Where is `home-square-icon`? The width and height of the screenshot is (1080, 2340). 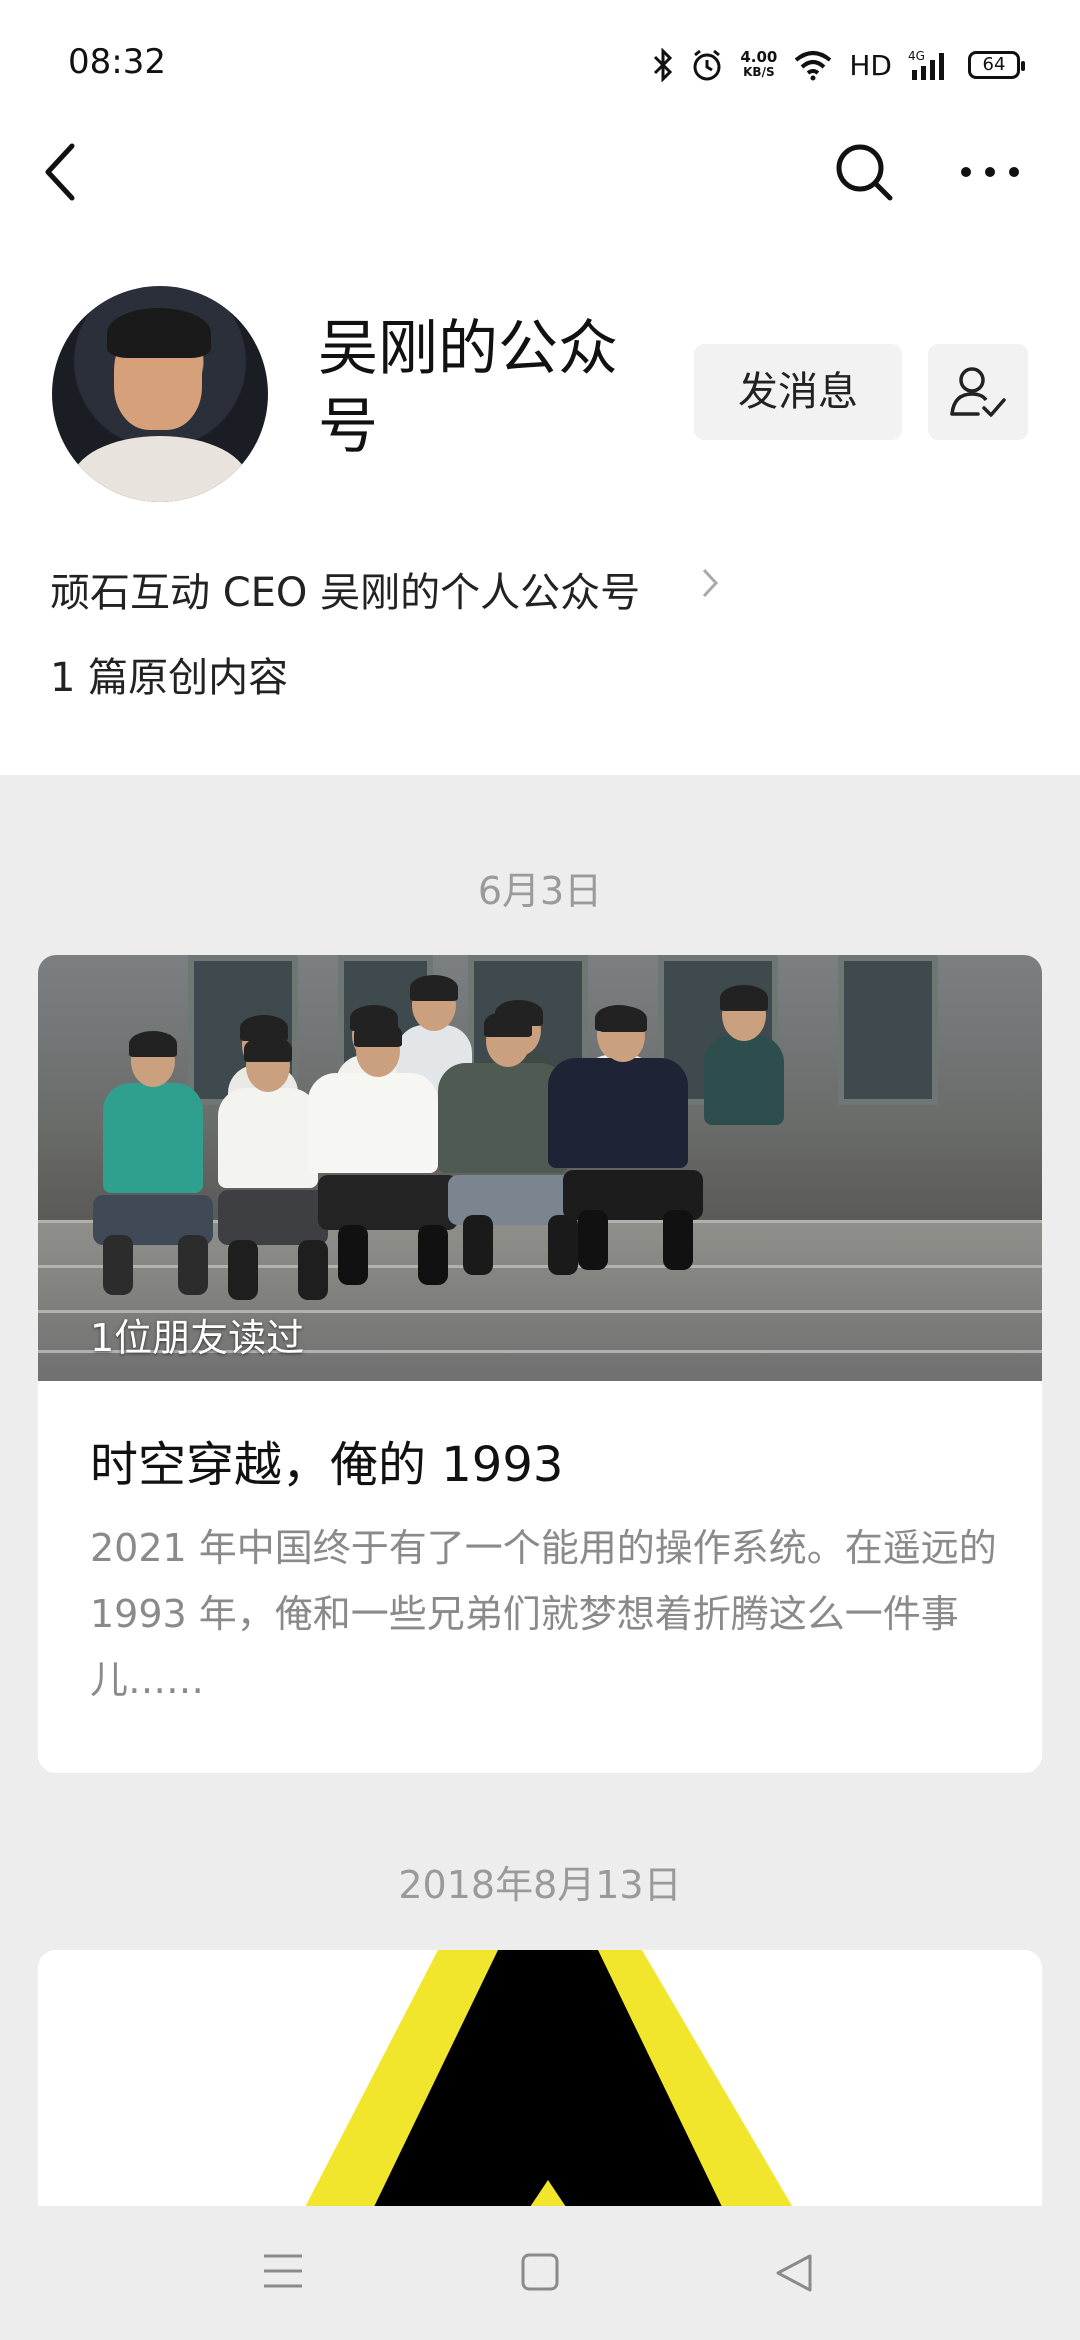
home-square-icon is located at coordinates (540, 2272).